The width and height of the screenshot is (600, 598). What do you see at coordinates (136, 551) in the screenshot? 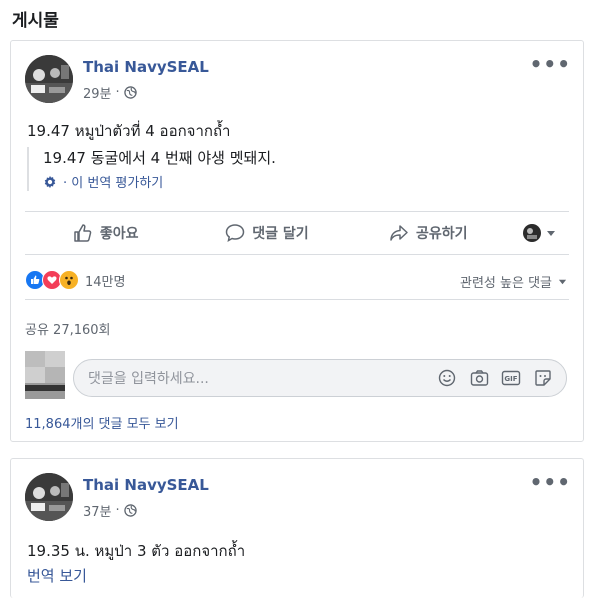
I see `post-text: 19.35 น. หมูป่า 3 ตัว ออกจากถ้ำ` at bounding box center [136, 551].